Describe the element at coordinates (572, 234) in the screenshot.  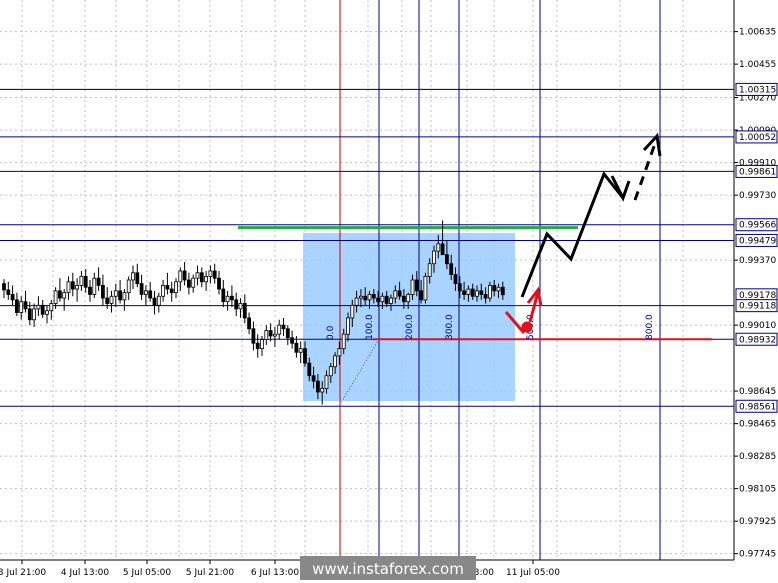
I see `forecast-path` at that location.